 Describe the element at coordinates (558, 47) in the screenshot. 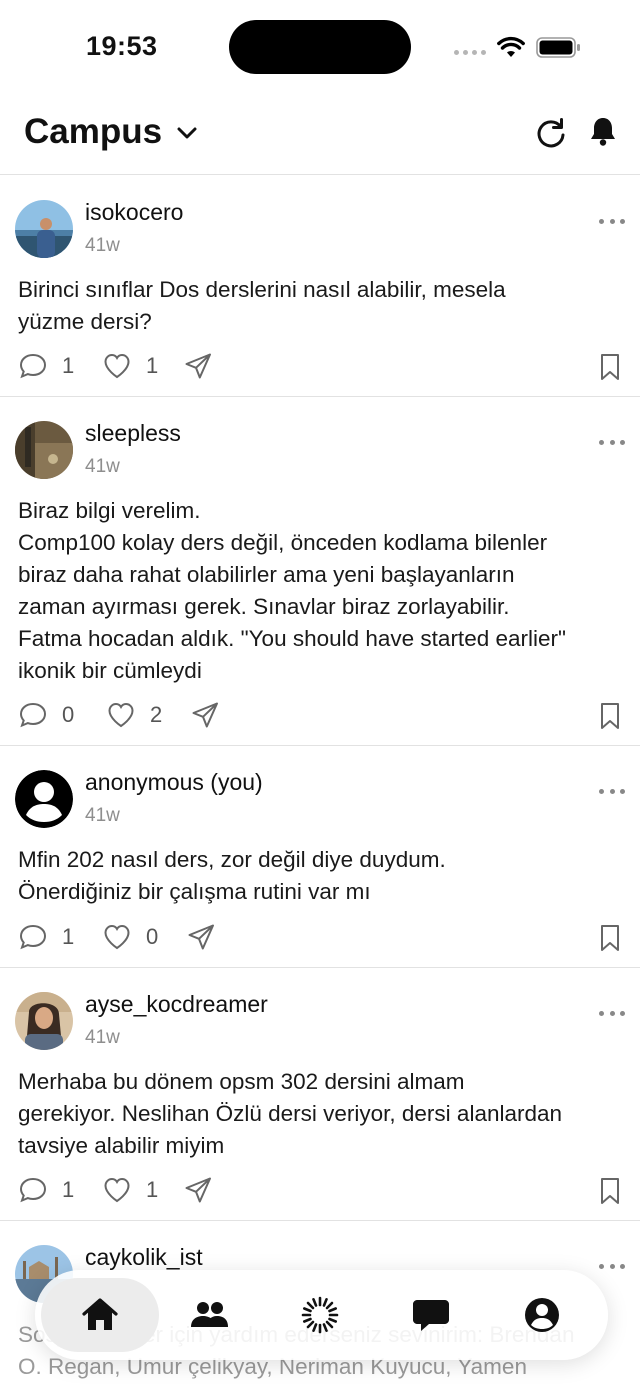

I see `battery-icon` at that location.